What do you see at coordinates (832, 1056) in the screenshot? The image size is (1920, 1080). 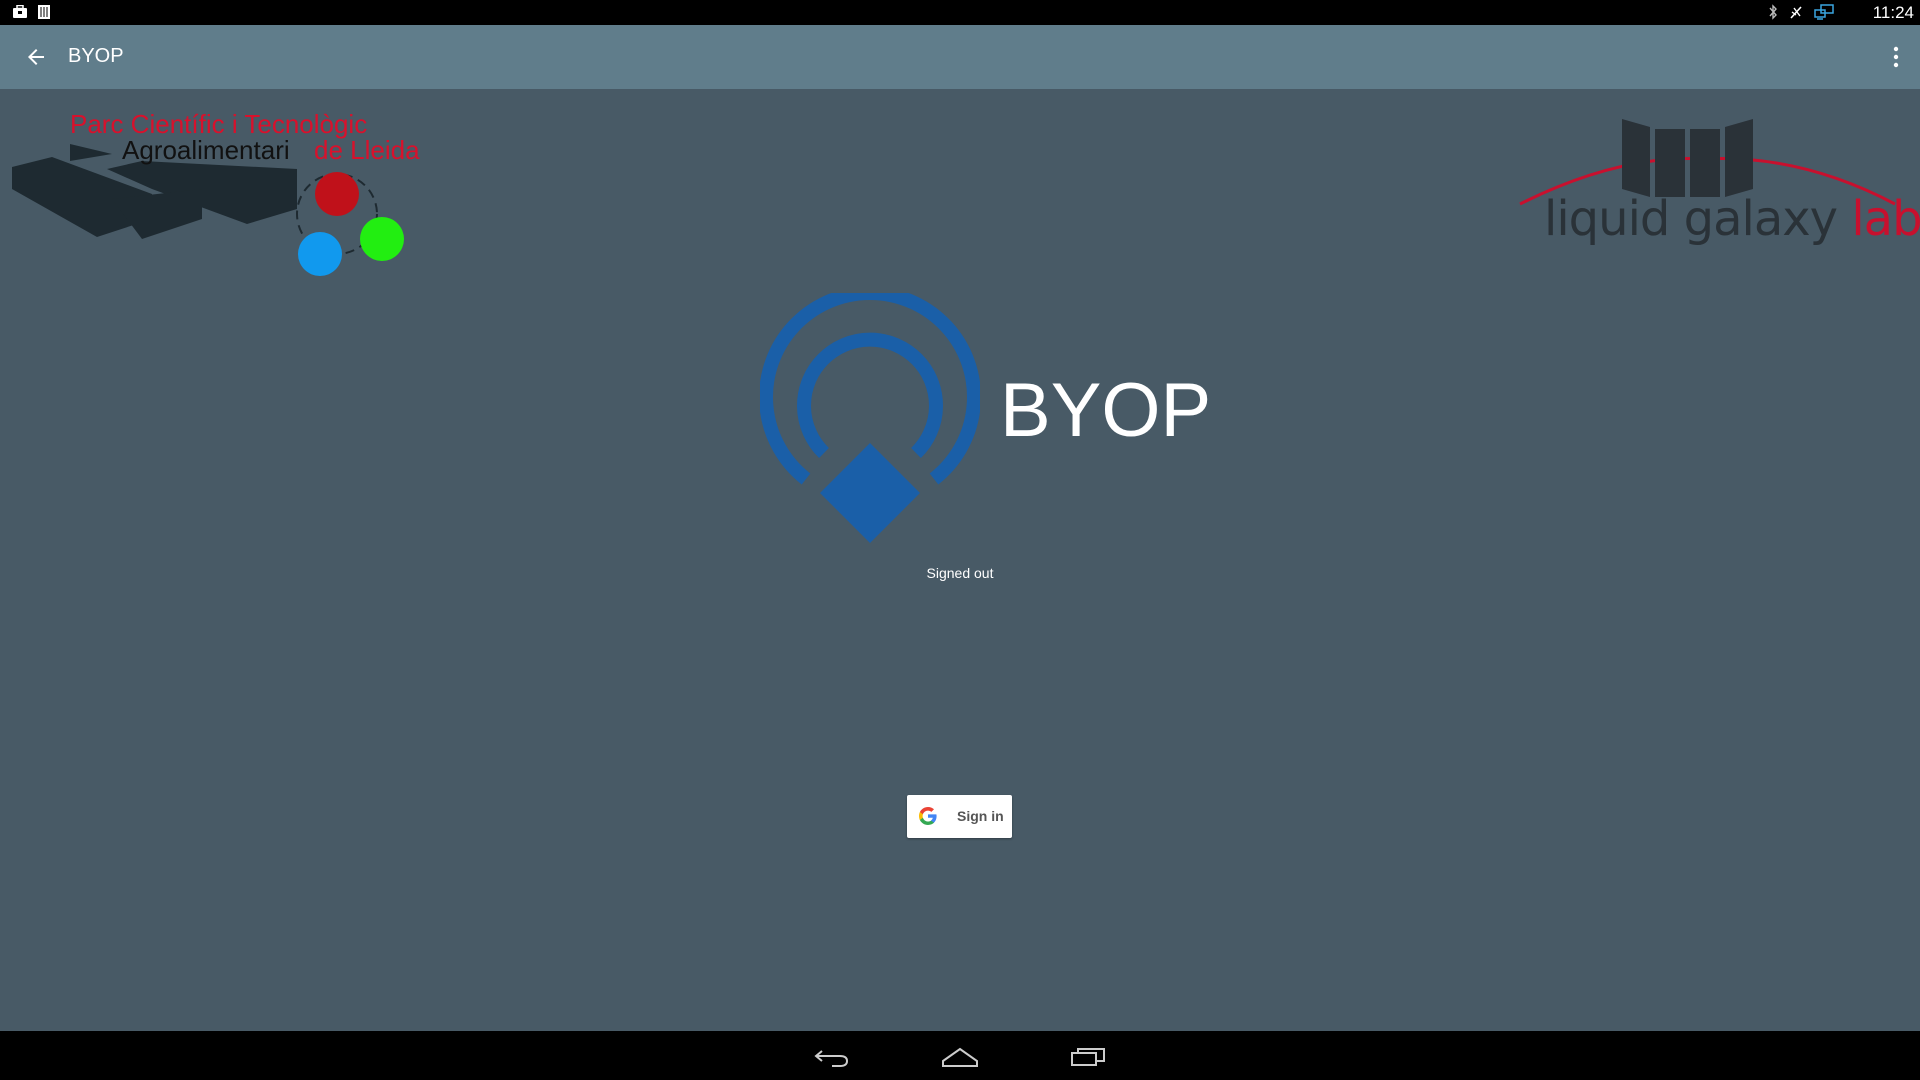 I see `back-nav-icon` at bounding box center [832, 1056].